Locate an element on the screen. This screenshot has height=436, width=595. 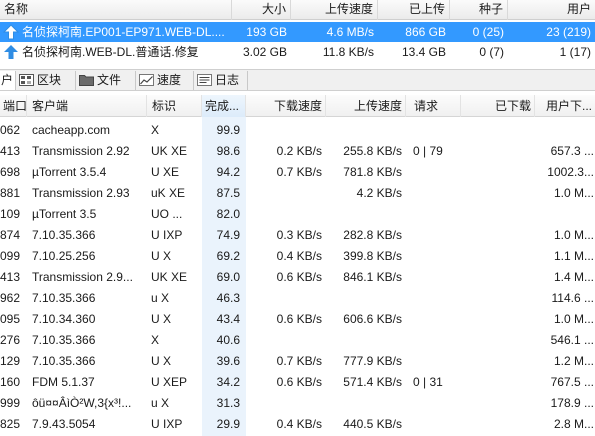
column-header-port: 端口 is located at coordinates (13, 106).